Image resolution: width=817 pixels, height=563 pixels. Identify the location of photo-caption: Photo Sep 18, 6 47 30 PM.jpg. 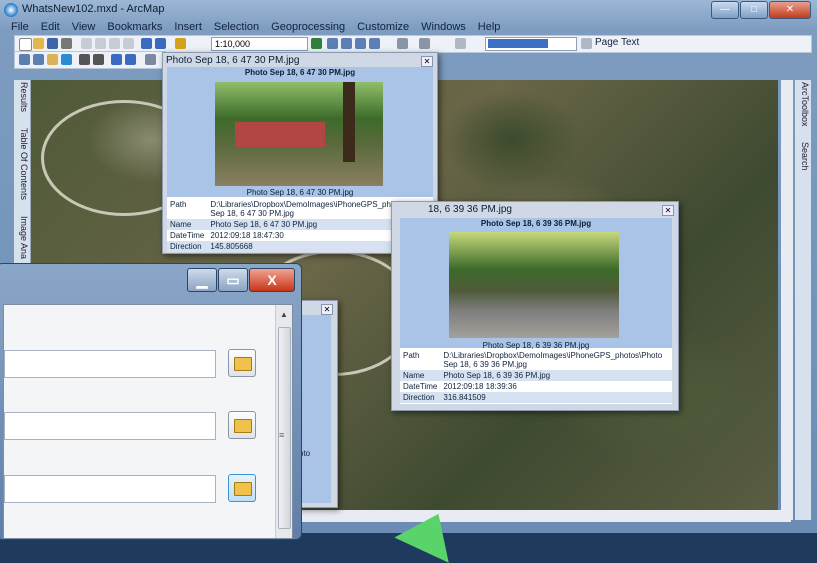
(300, 192).